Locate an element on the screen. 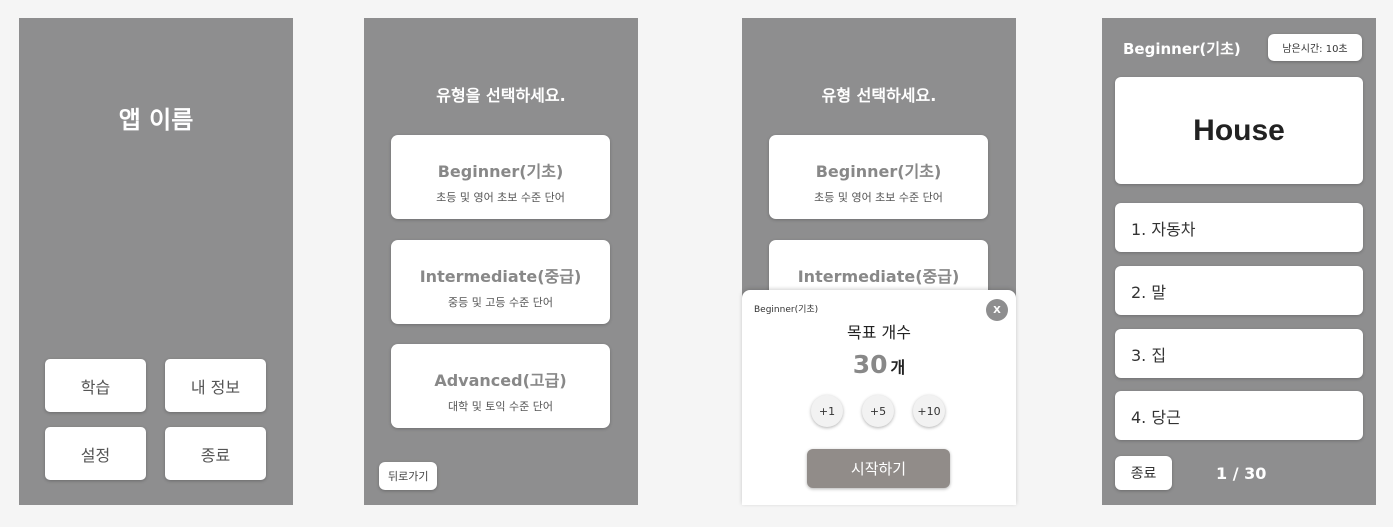 This screenshot has width=1393, height=527. answer-option-1: 1. 자동차 is located at coordinates (1239, 227).